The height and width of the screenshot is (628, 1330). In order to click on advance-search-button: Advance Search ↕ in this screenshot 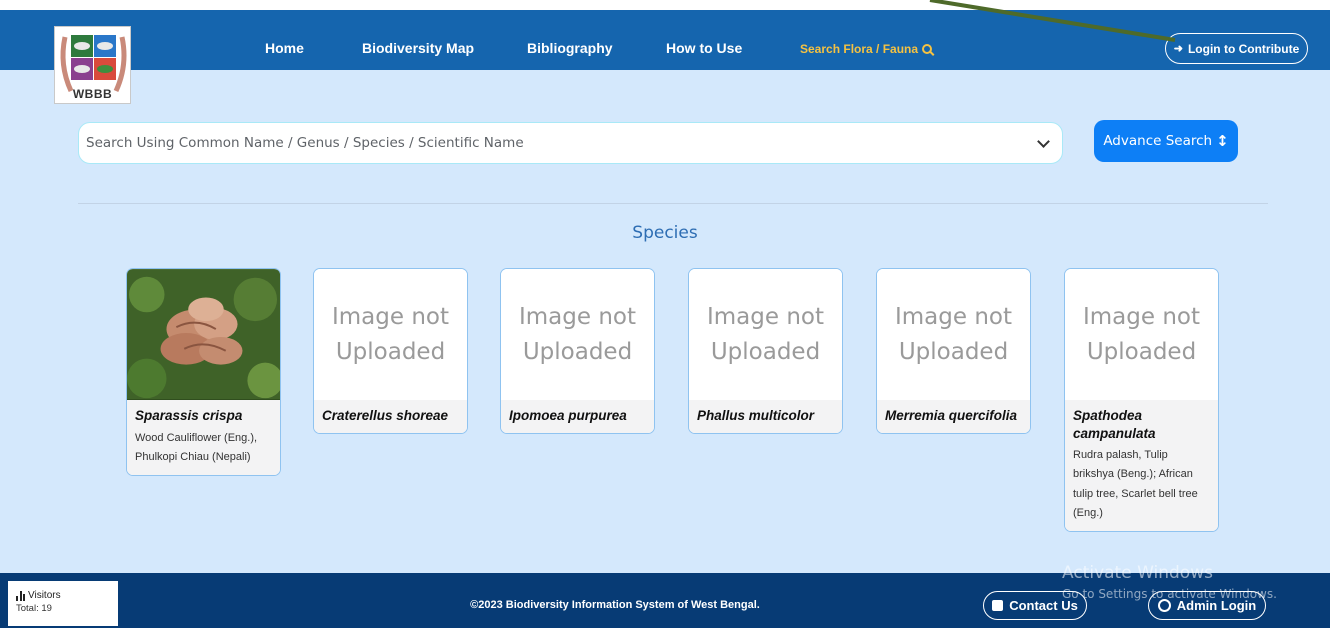, I will do `click(1166, 141)`.